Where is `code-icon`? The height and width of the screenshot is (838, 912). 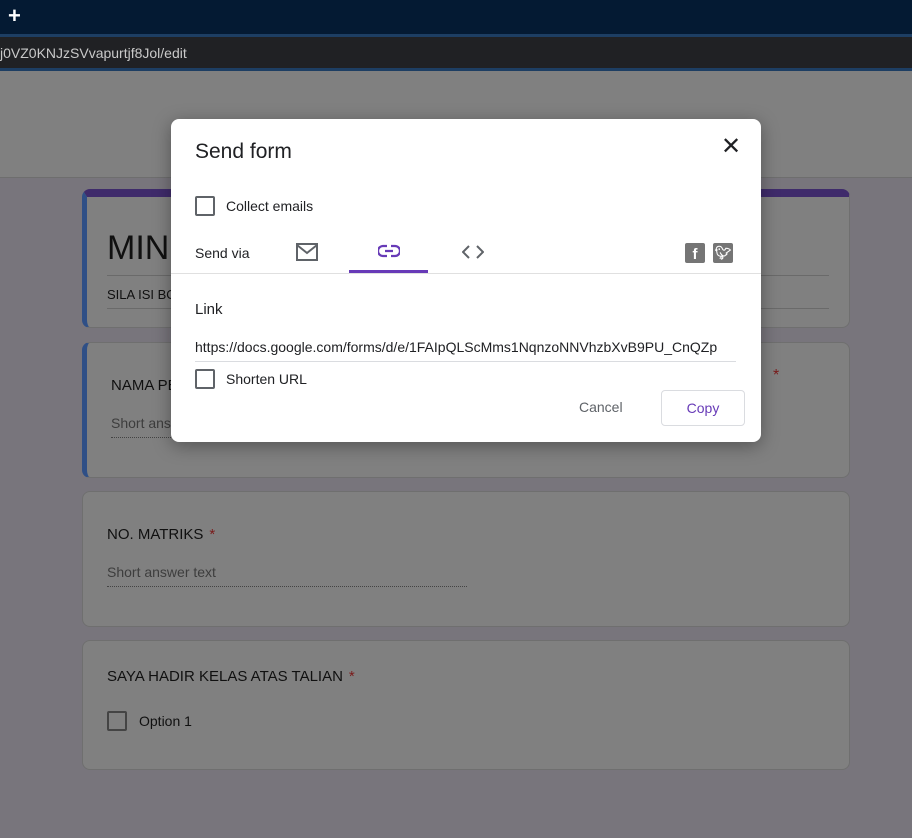 code-icon is located at coordinates (472, 252).